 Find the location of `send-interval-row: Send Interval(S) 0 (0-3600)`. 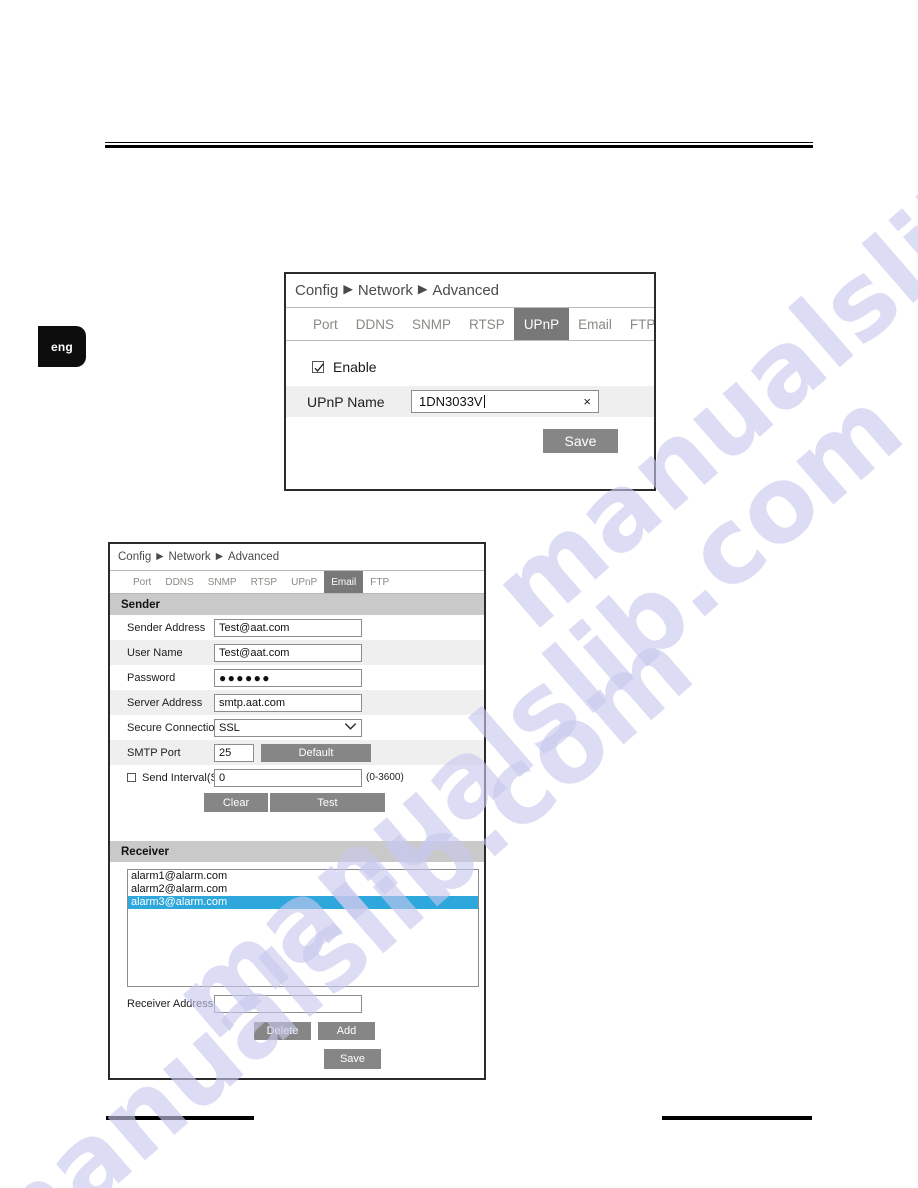

send-interval-row: Send Interval(S) 0 (0-3600) is located at coordinates (297, 777).